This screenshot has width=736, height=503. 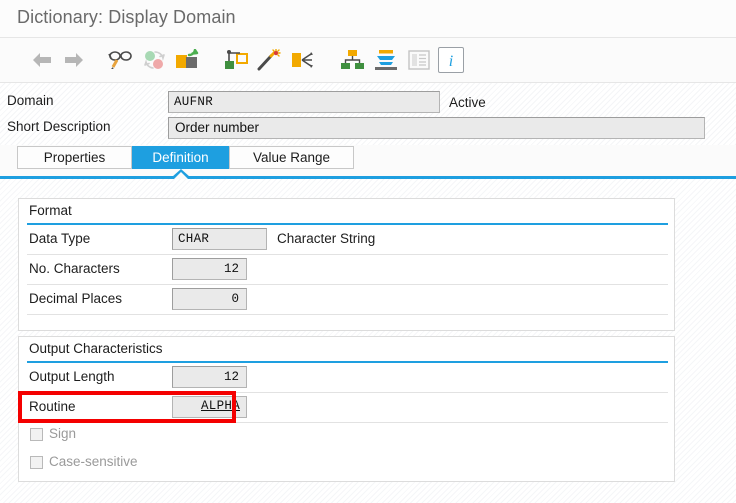 What do you see at coordinates (419, 60) in the screenshot?
I see `list-icon` at bounding box center [419, 60].